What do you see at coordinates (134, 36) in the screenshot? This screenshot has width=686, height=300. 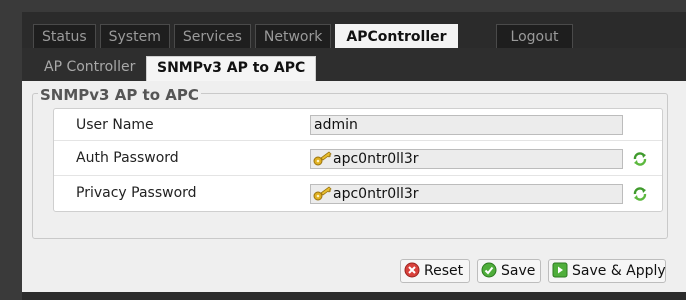 I see `tab-system: System` at bounding box center [134, 36].